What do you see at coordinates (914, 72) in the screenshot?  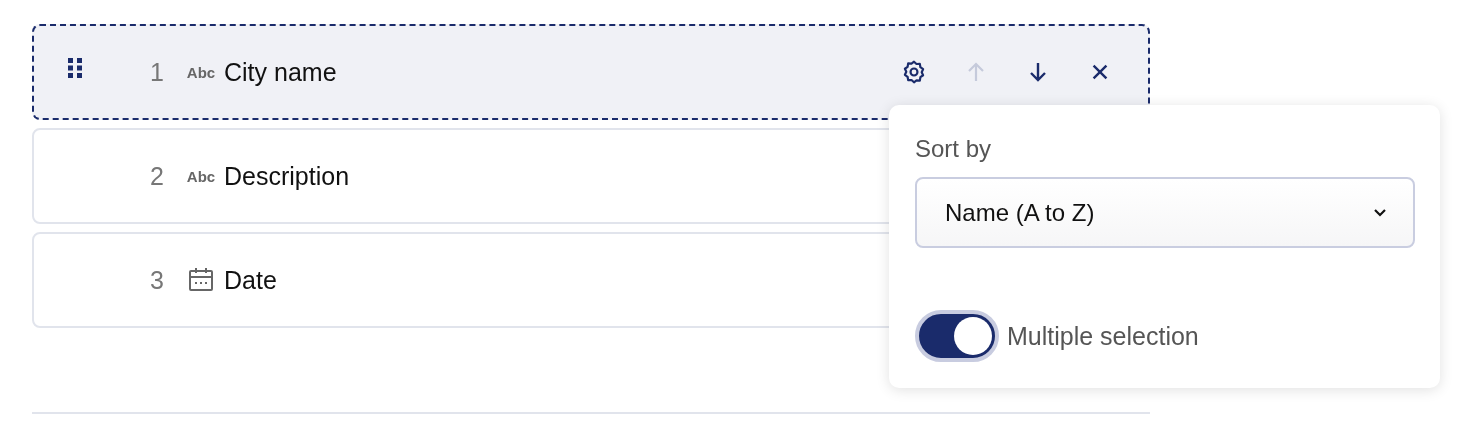 I see `settings-icon` at bounding box center [914, 72].